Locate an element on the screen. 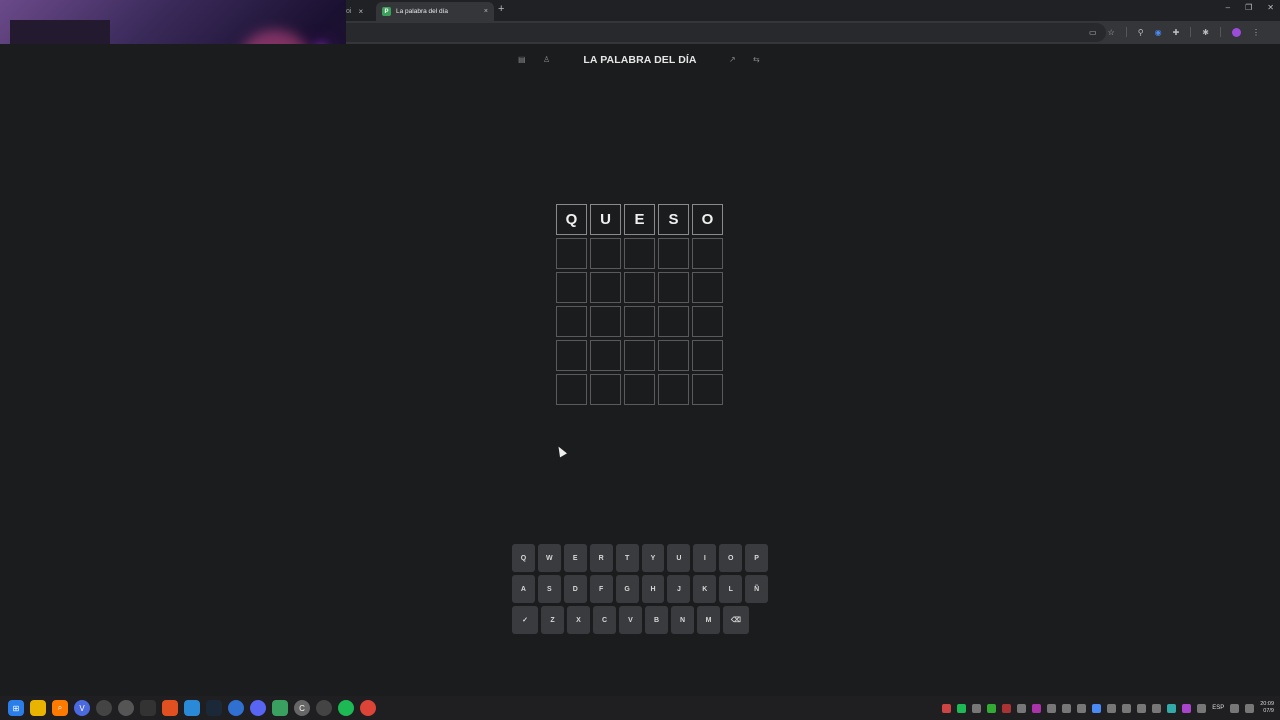 The height and width of the screenshot is (720, 1280). key-h: H is located at coordinates (653, 589).